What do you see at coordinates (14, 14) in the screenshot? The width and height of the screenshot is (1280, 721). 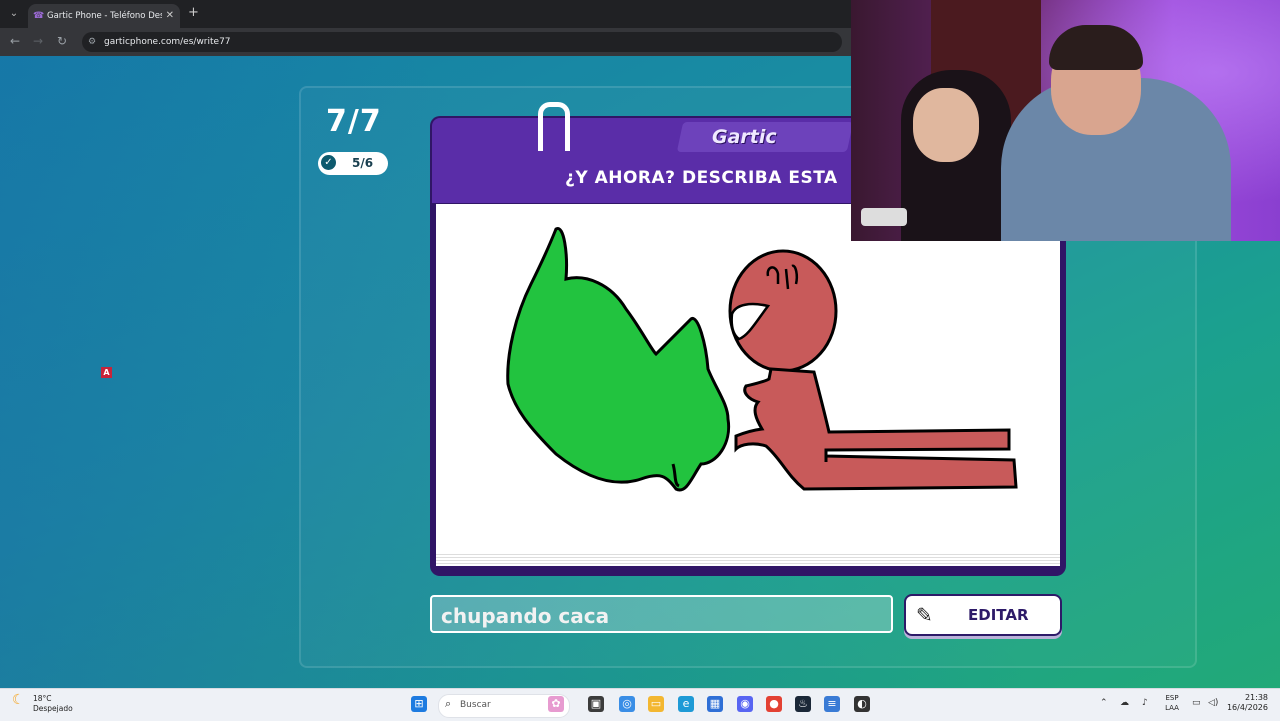 I see `tab-search-icon: ⌄` at bounding box center [14, 14].